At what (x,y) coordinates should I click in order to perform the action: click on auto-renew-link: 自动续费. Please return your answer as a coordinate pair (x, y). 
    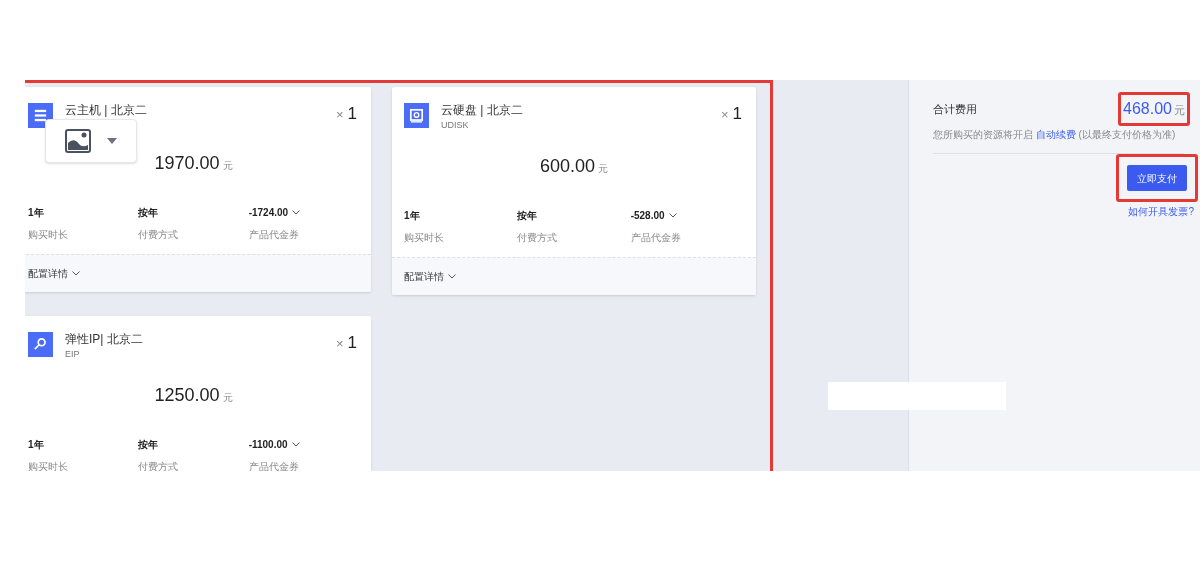
    Looking at the image, I should click on (1055, 134).